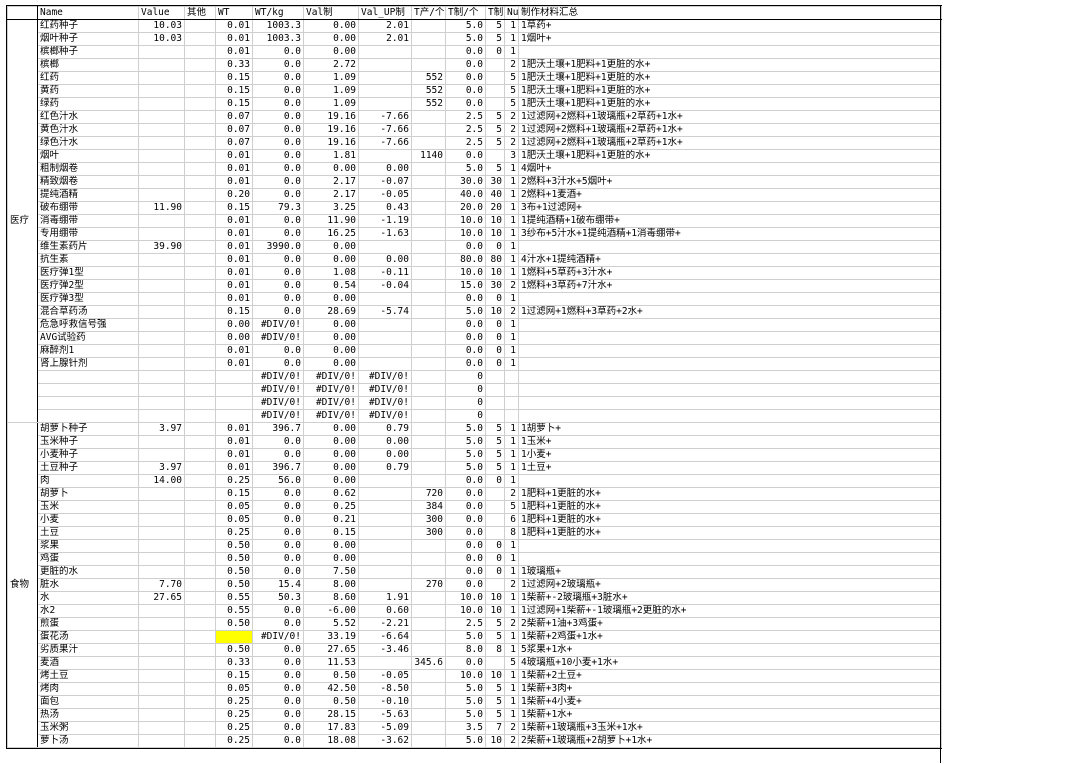  Describe the element at coordinates (465, 273) in the screenshot. I see `table-cell: 10.0` at that location.